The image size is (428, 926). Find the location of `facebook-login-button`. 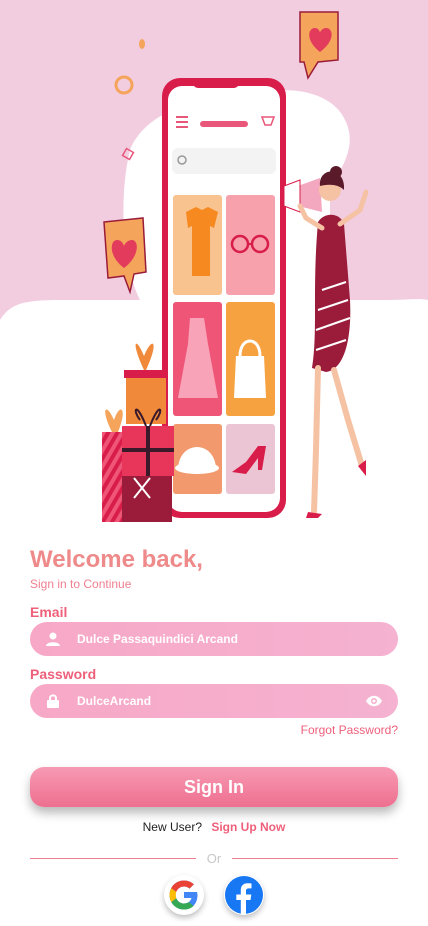

facebook-login-button is located at coordinates (244, 895).